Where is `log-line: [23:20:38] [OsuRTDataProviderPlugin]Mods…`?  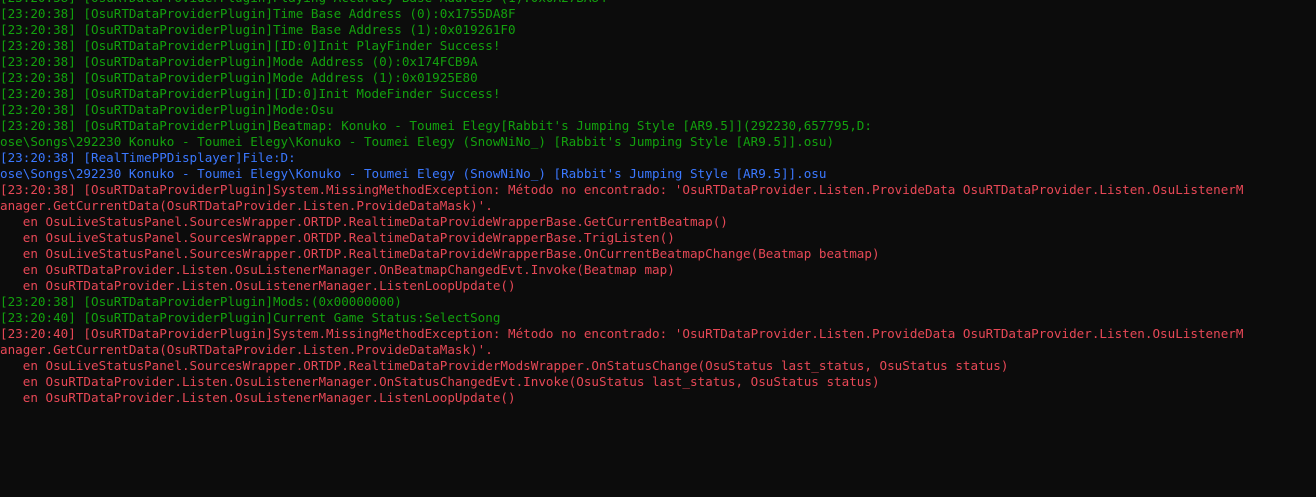
log-line: [23:20:38] [OsuRTDataProviderPlugin]Mods… is located at coordinates (201, 301).